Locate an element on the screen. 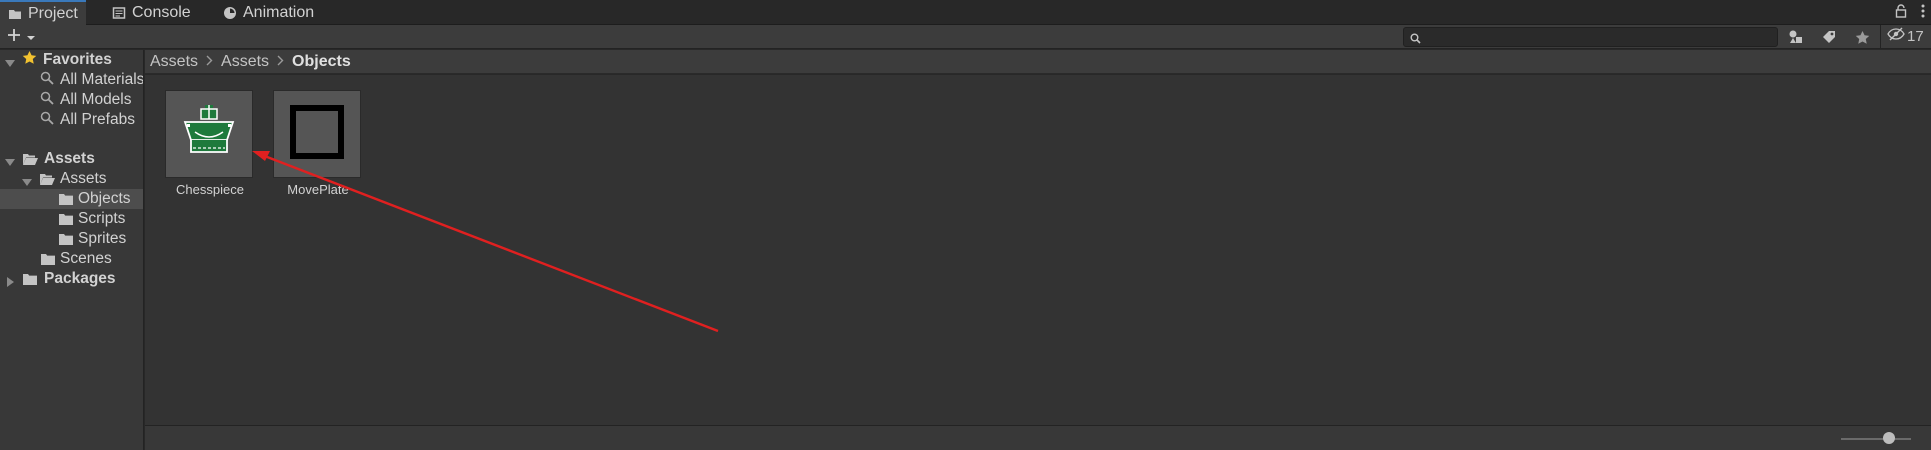 The width and height of the screenshot is (1931, 450). tree-item-label: Favorites is located at coordinates (77, 59).